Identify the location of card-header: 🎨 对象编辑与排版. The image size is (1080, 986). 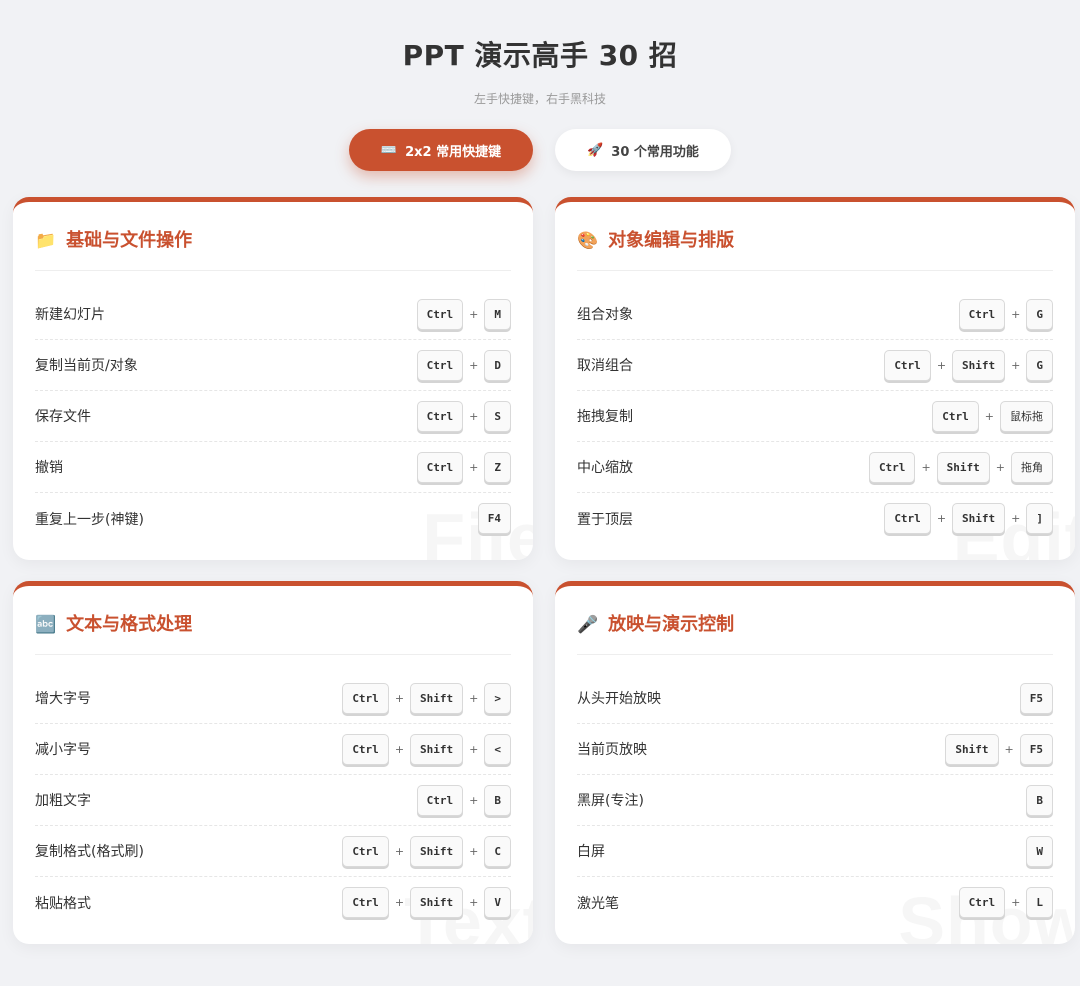
(815, 250).